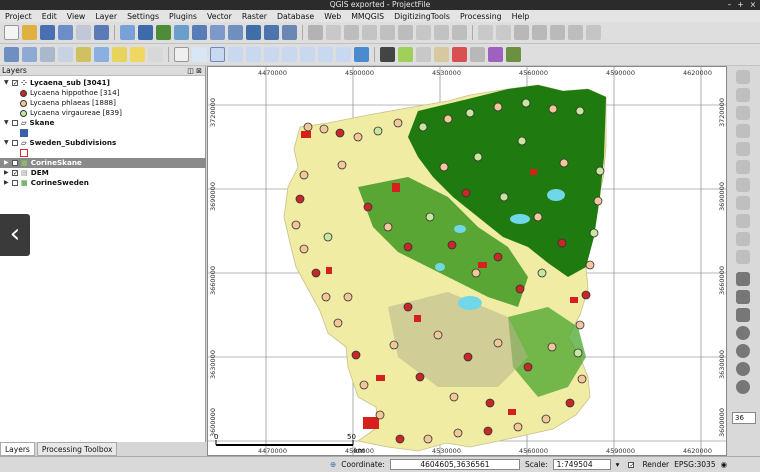  Describe the element at coordinates (47, 54) in the screenshot. I see `select-features-icon` at that location.